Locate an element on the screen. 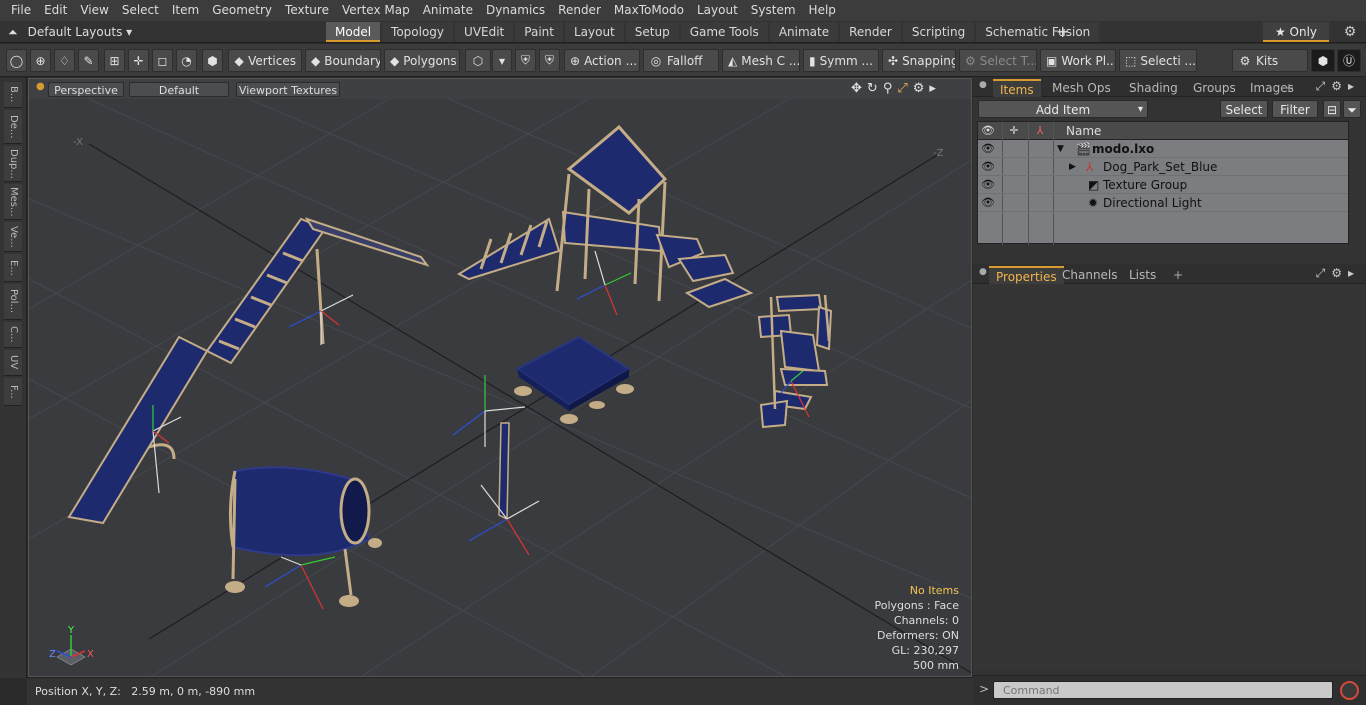  menu-edit: Edit is located at coordinates (56, 10).